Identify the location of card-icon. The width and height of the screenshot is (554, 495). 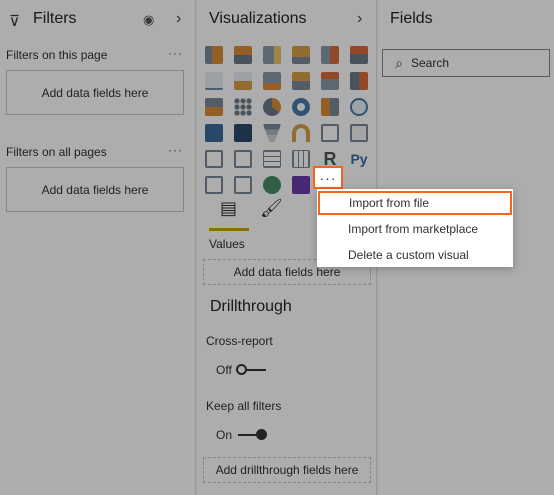
(330, 133).